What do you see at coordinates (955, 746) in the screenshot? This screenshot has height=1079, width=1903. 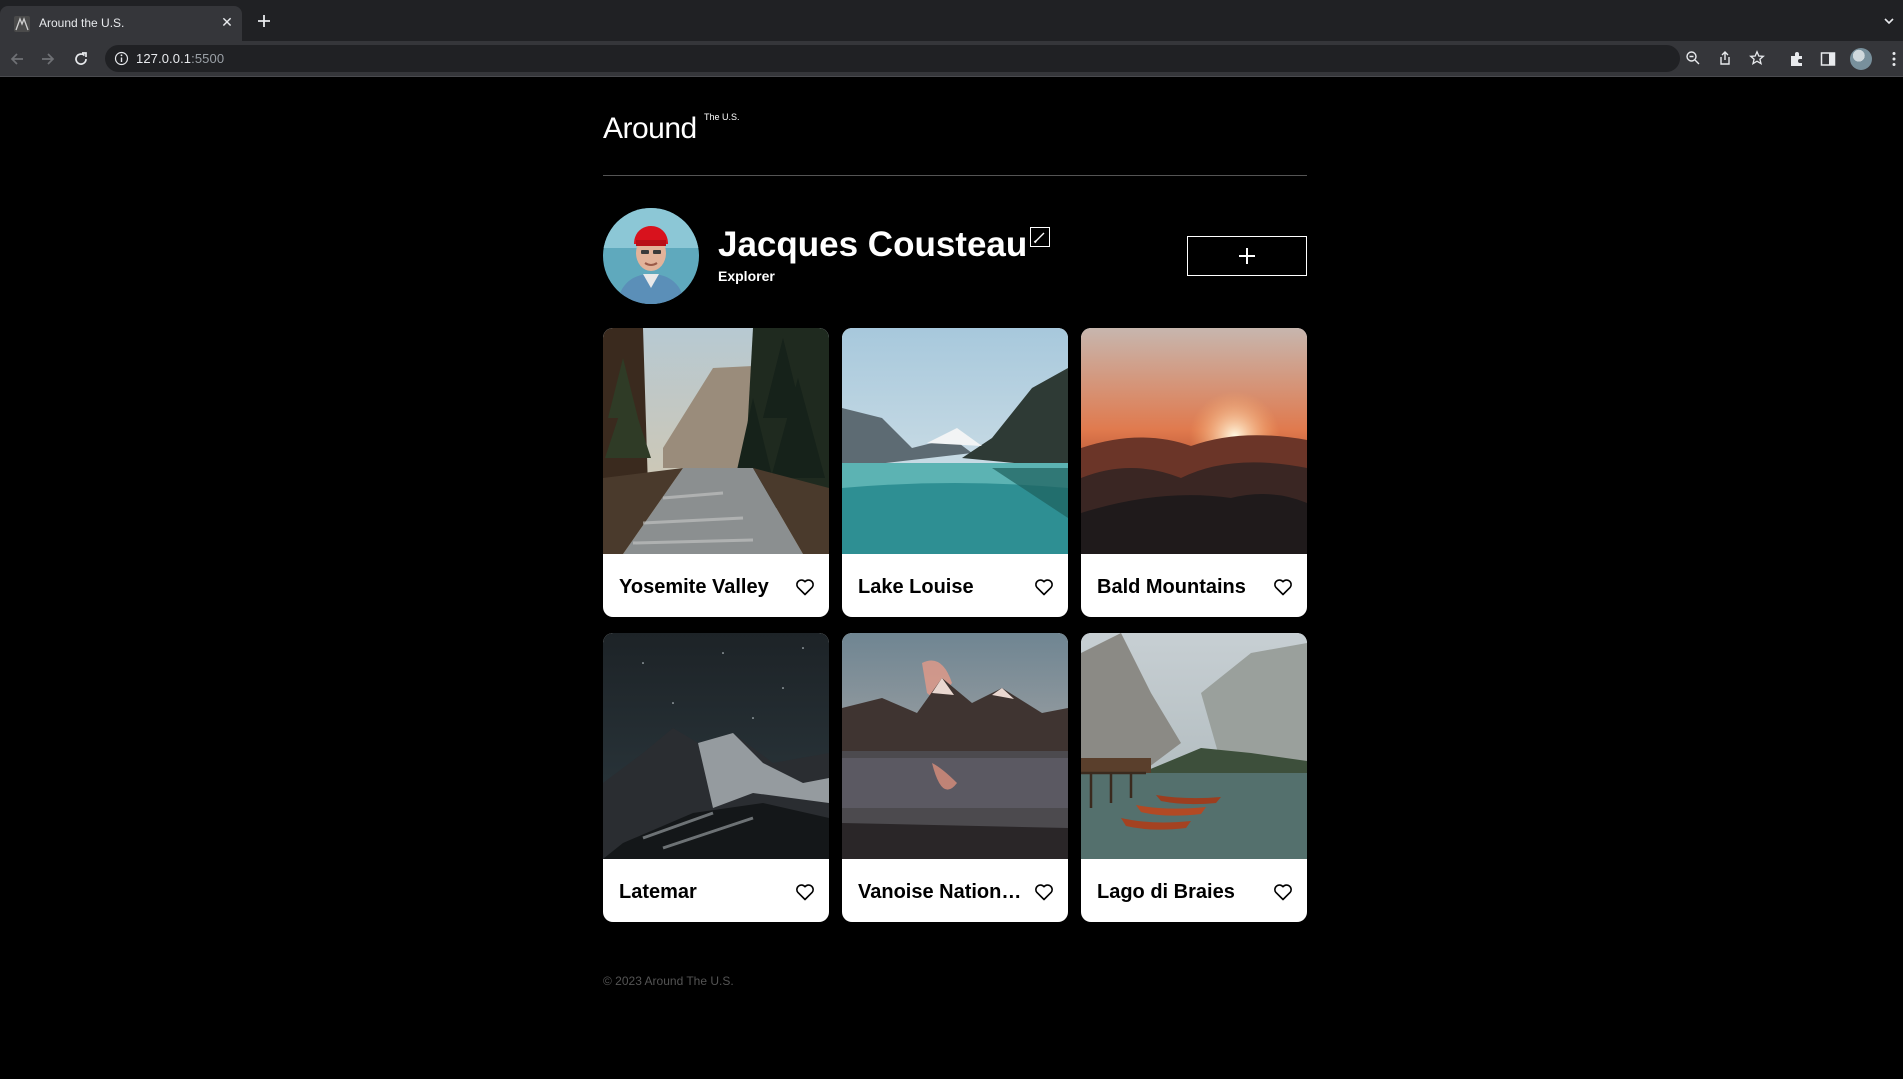 I see `card-image-vanoise-national-park` at bounding box center [955, 746].